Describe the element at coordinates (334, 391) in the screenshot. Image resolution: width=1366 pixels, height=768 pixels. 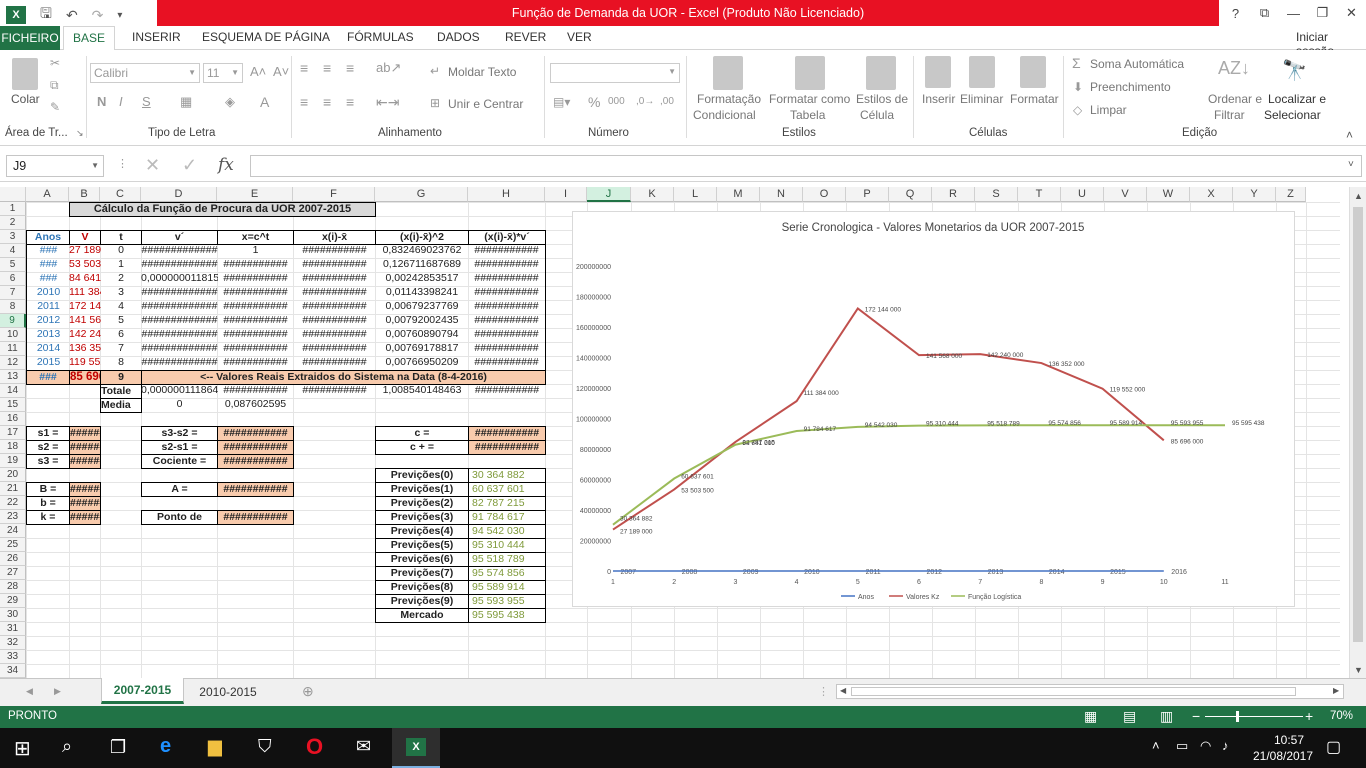
I see `totale-xi: ###########` at that location.